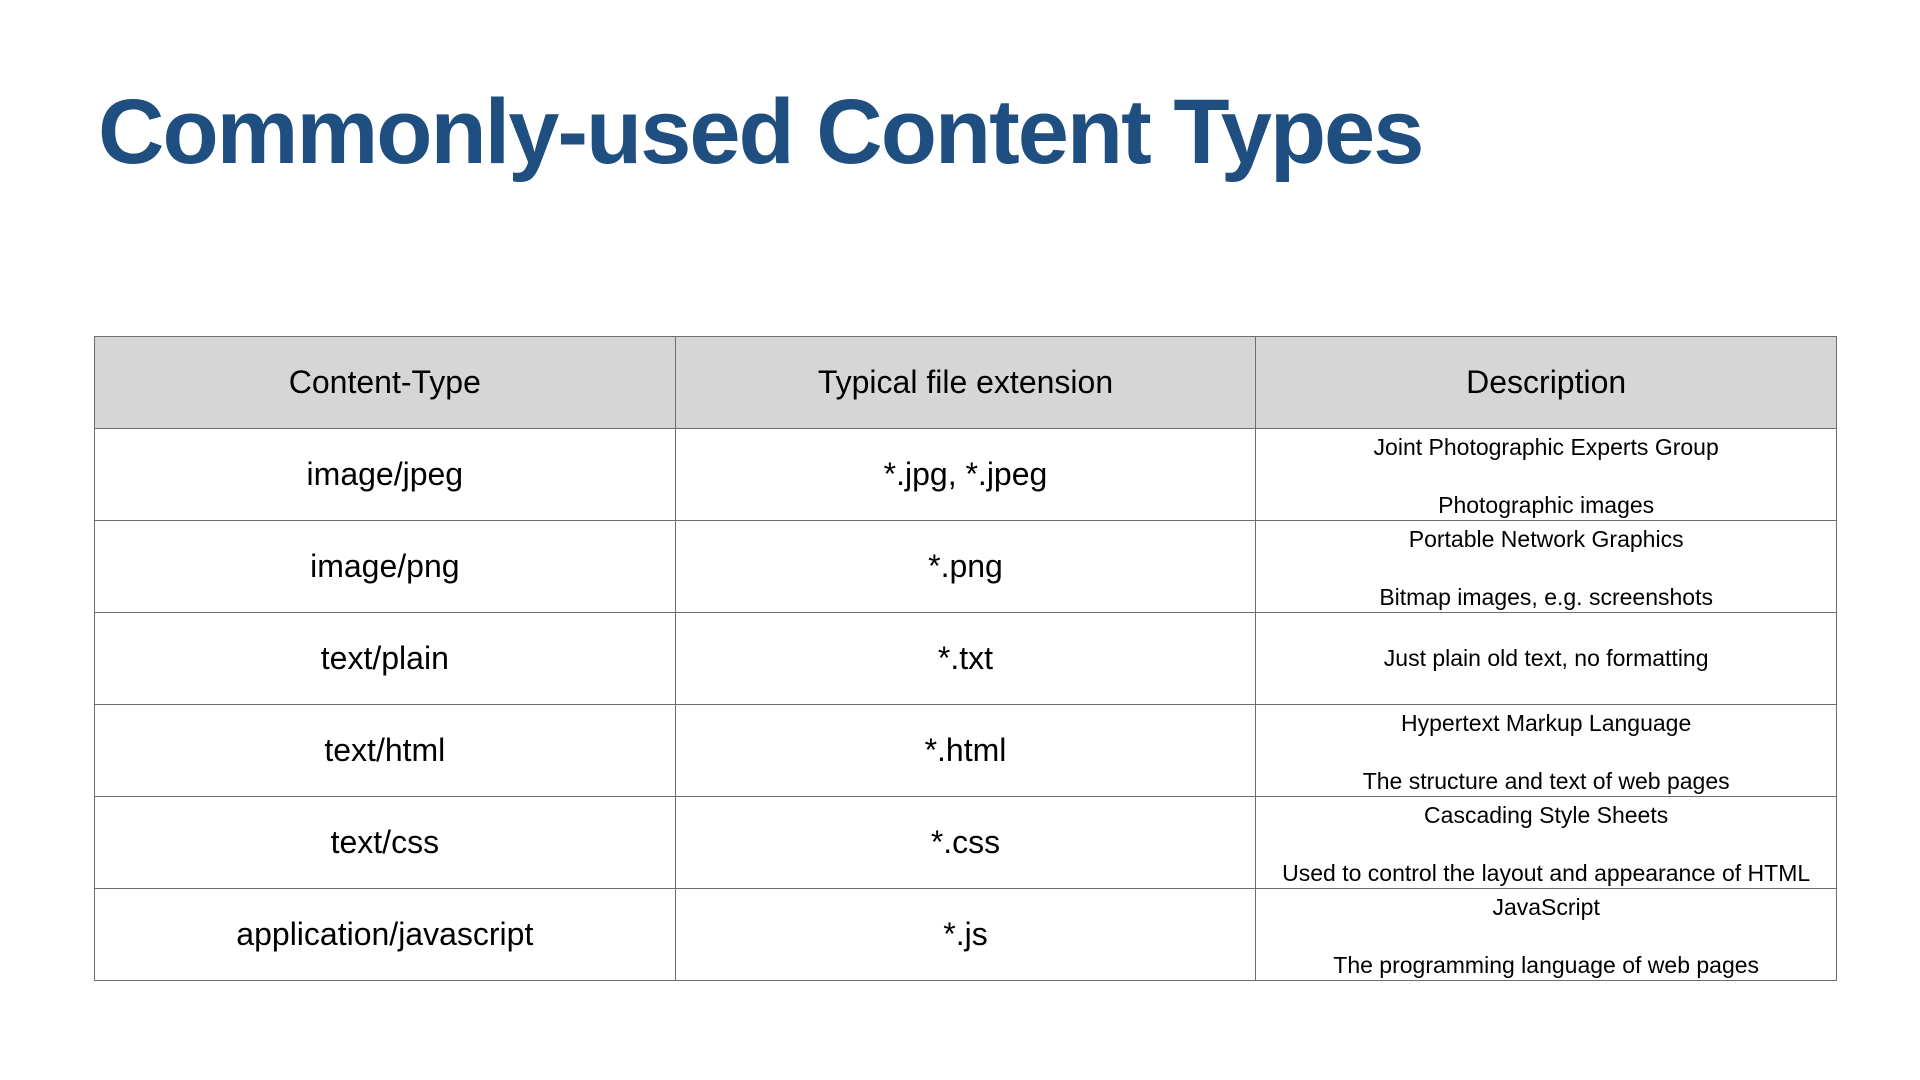  What do you see at coordinates (385, 474) in the screenshot?
I see `content-type-cell: image/jpeg` at bounding box center [385, 474].